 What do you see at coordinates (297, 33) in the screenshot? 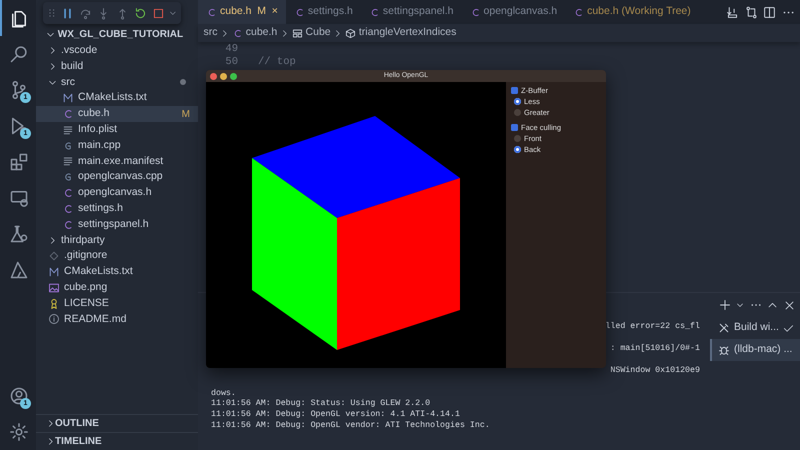
I see `struct-icon` at bounding box center [297, 33].